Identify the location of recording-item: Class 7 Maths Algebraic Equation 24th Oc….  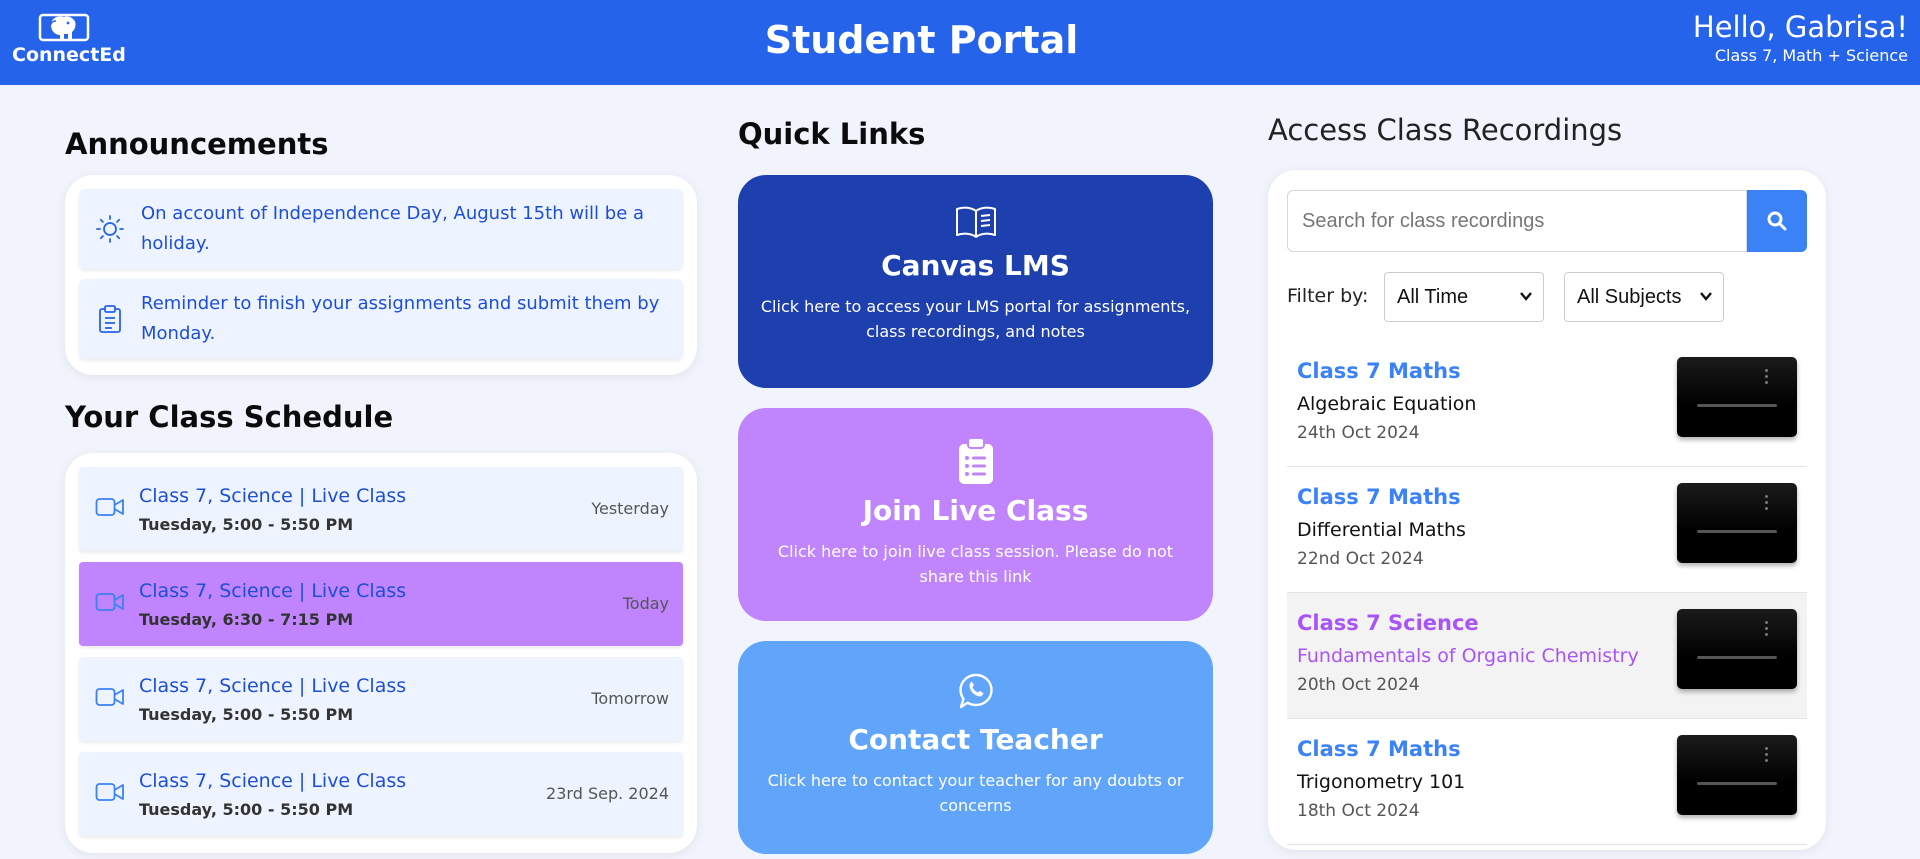
(1547, 404).